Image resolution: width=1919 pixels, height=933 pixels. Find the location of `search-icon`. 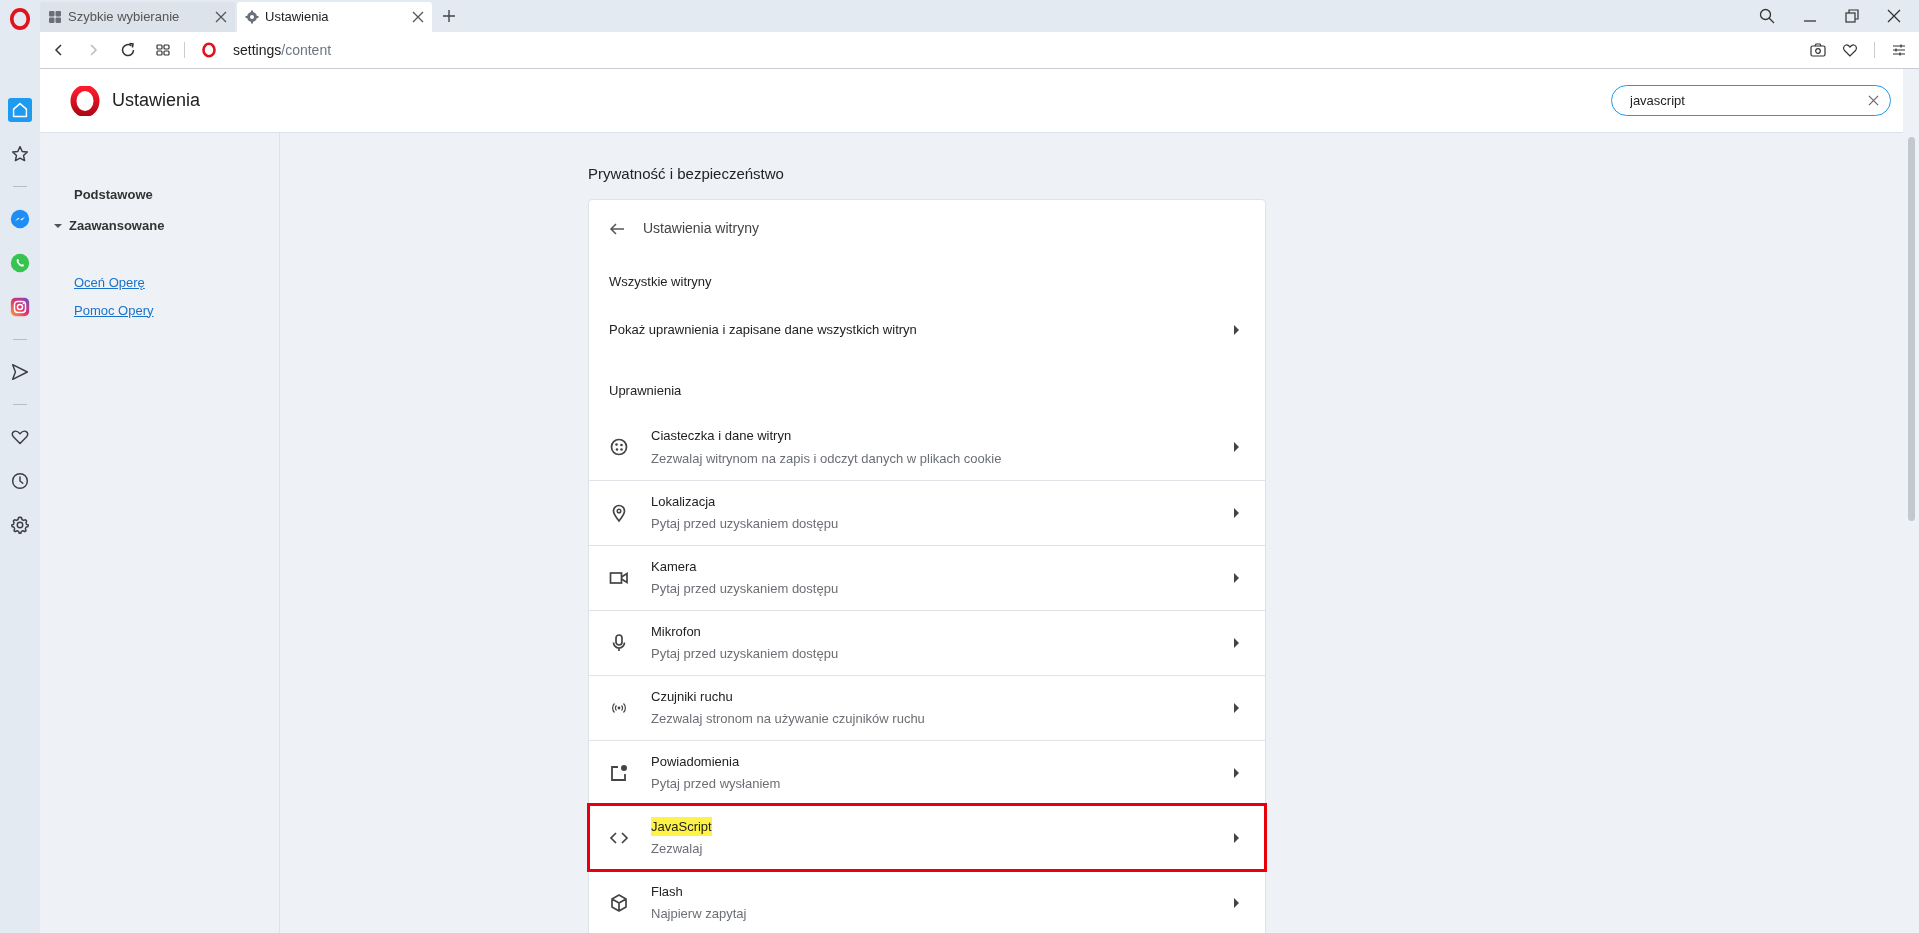

search-icon is located at coordinates (1767, 16).